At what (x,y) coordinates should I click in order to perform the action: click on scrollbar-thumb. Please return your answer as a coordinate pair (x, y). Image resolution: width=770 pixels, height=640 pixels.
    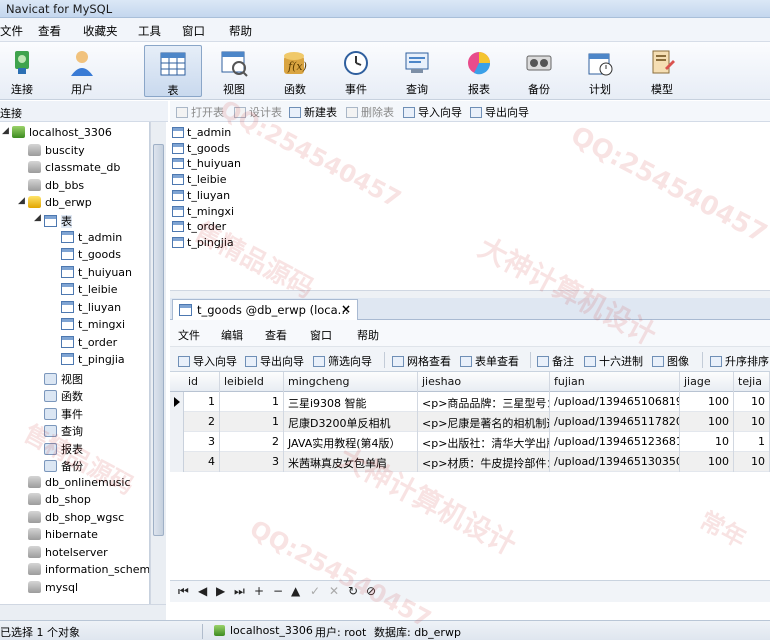
    Looking at the image, I should click on (158, 340).